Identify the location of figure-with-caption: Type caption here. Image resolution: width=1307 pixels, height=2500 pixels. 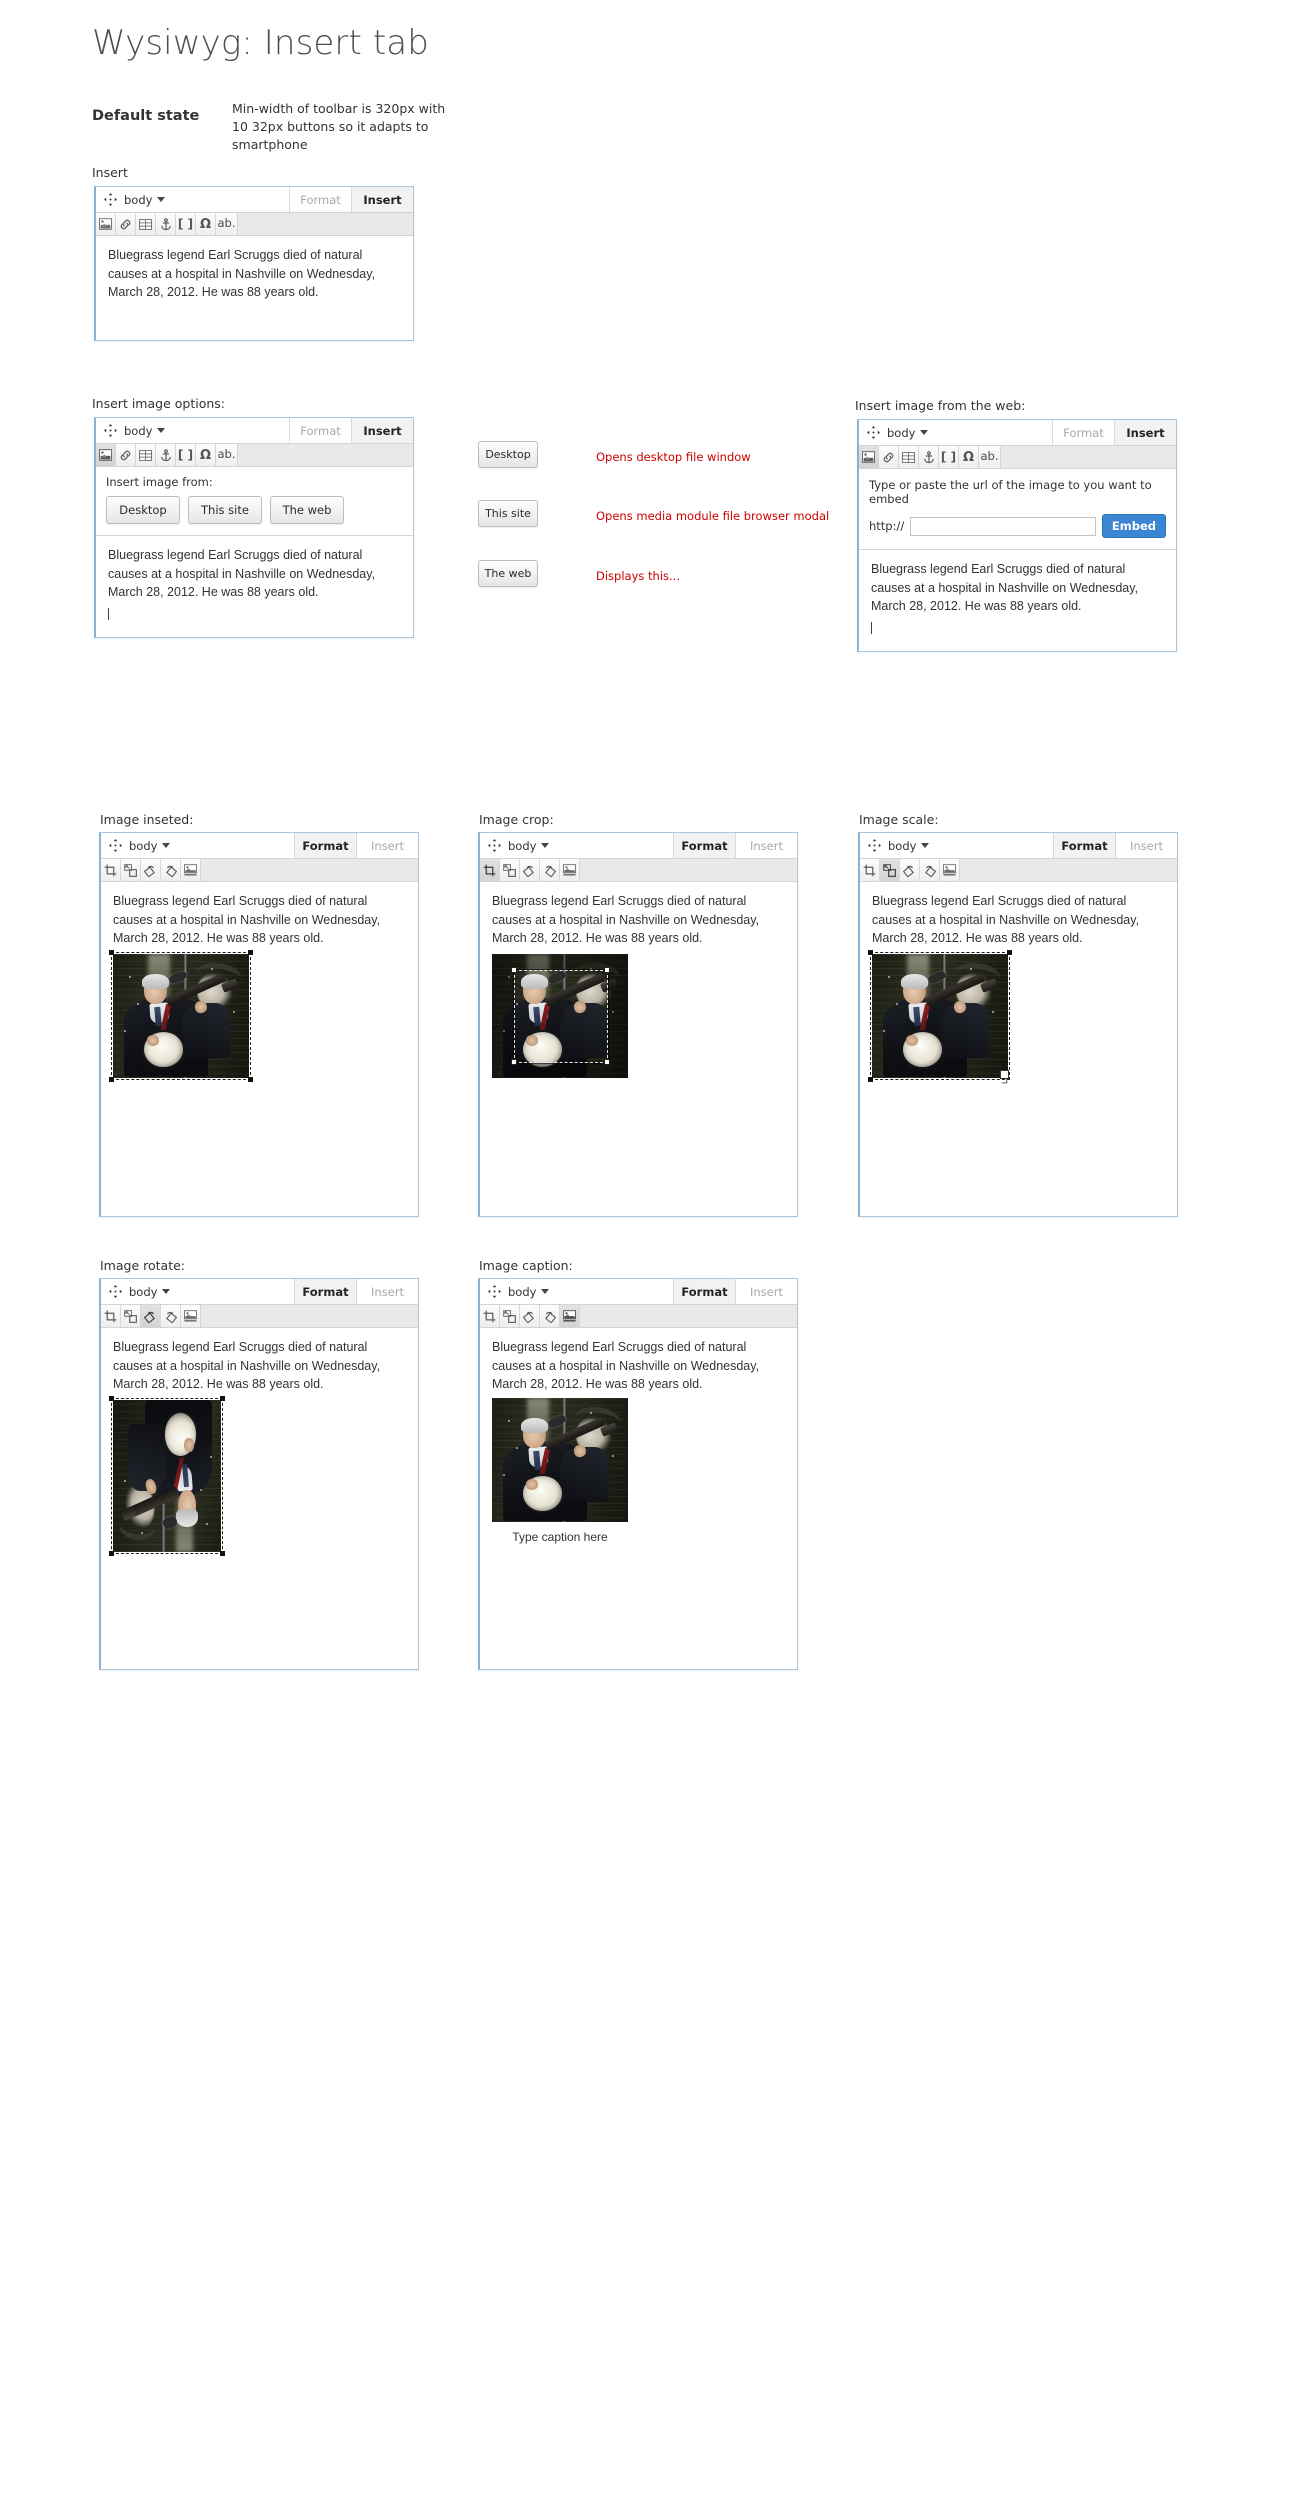
(560, 1473).